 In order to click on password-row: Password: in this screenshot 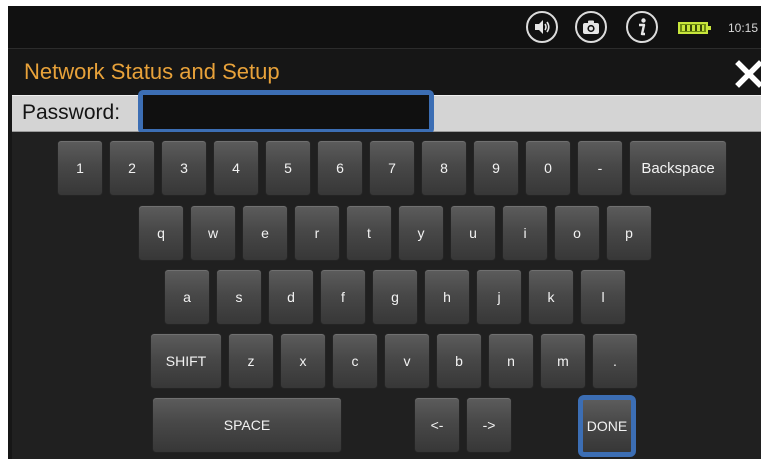, I will do `click(386, 112)`.